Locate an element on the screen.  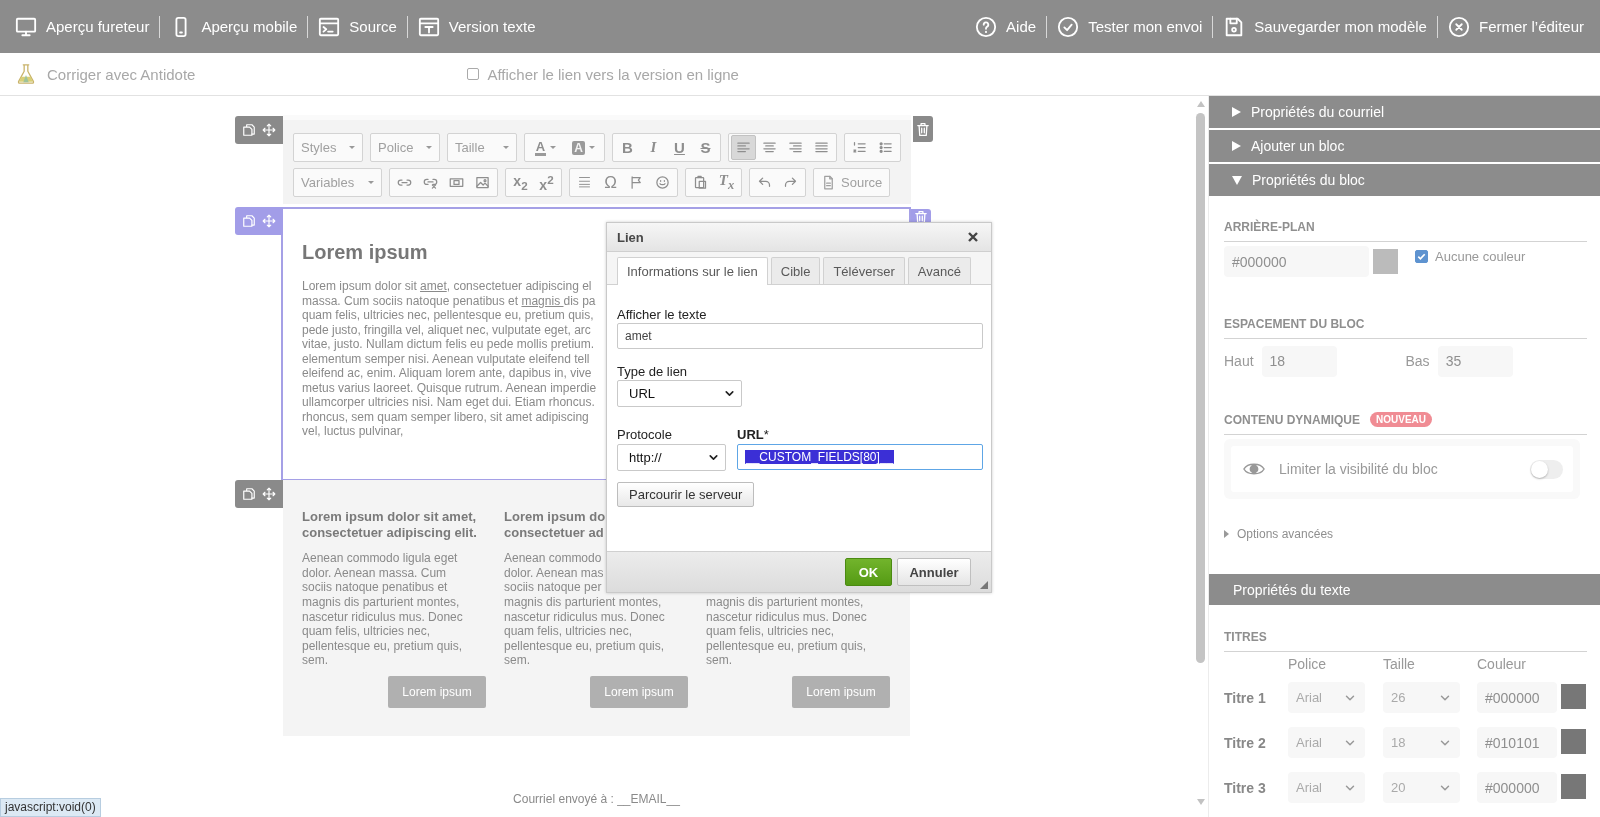
footer-text: Courriel envoyé à : __EMAIL__ is located at coordinates (596, 799).